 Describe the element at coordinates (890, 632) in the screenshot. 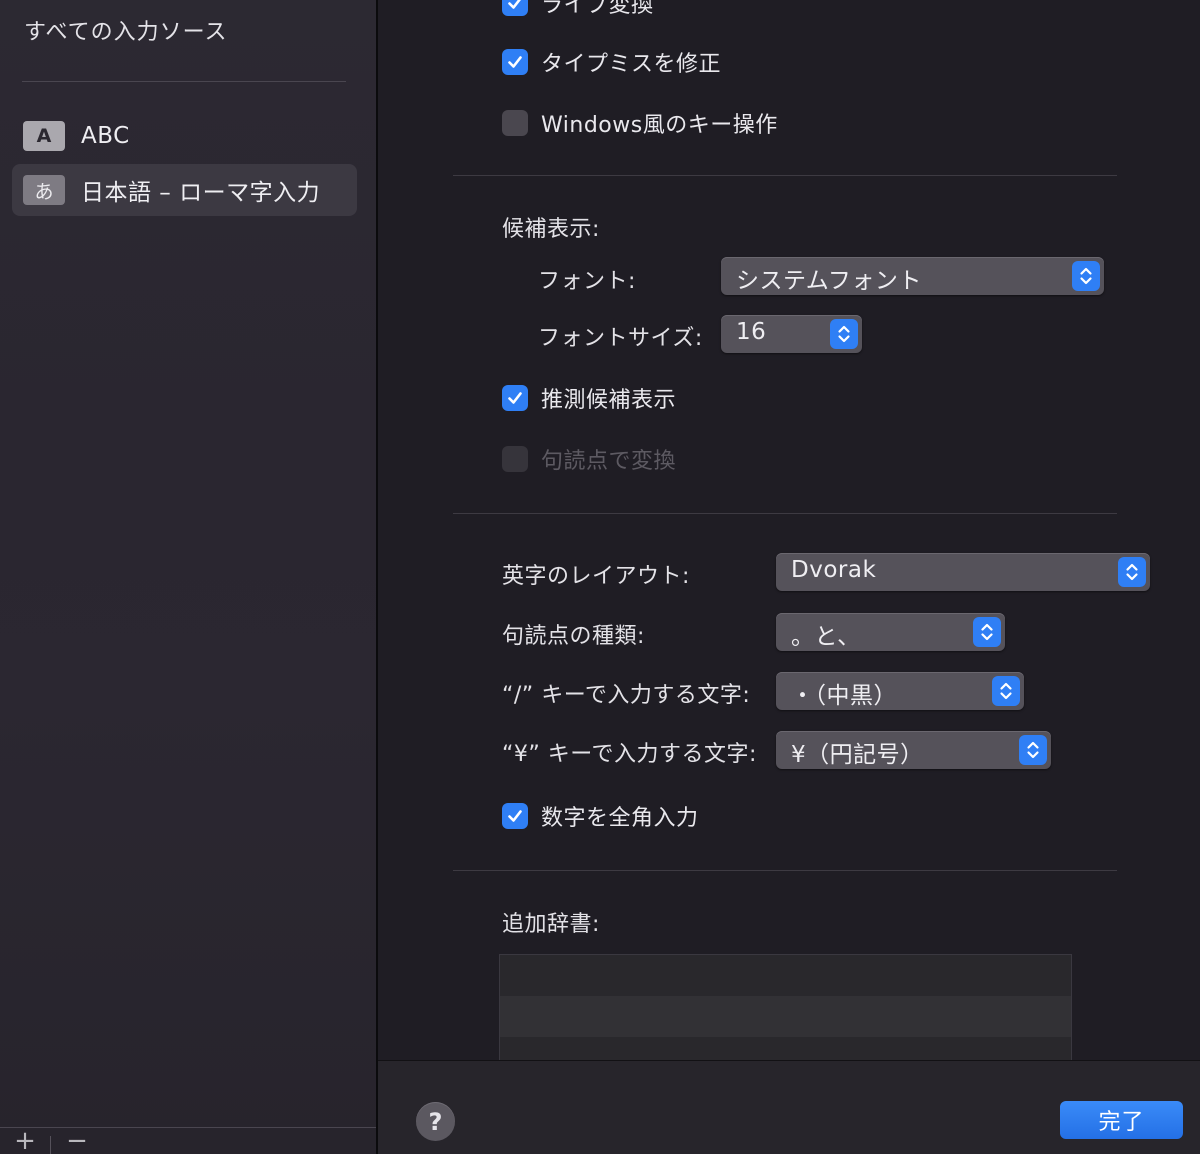

I see `punctuation-type-popup: 。と、` at that location.